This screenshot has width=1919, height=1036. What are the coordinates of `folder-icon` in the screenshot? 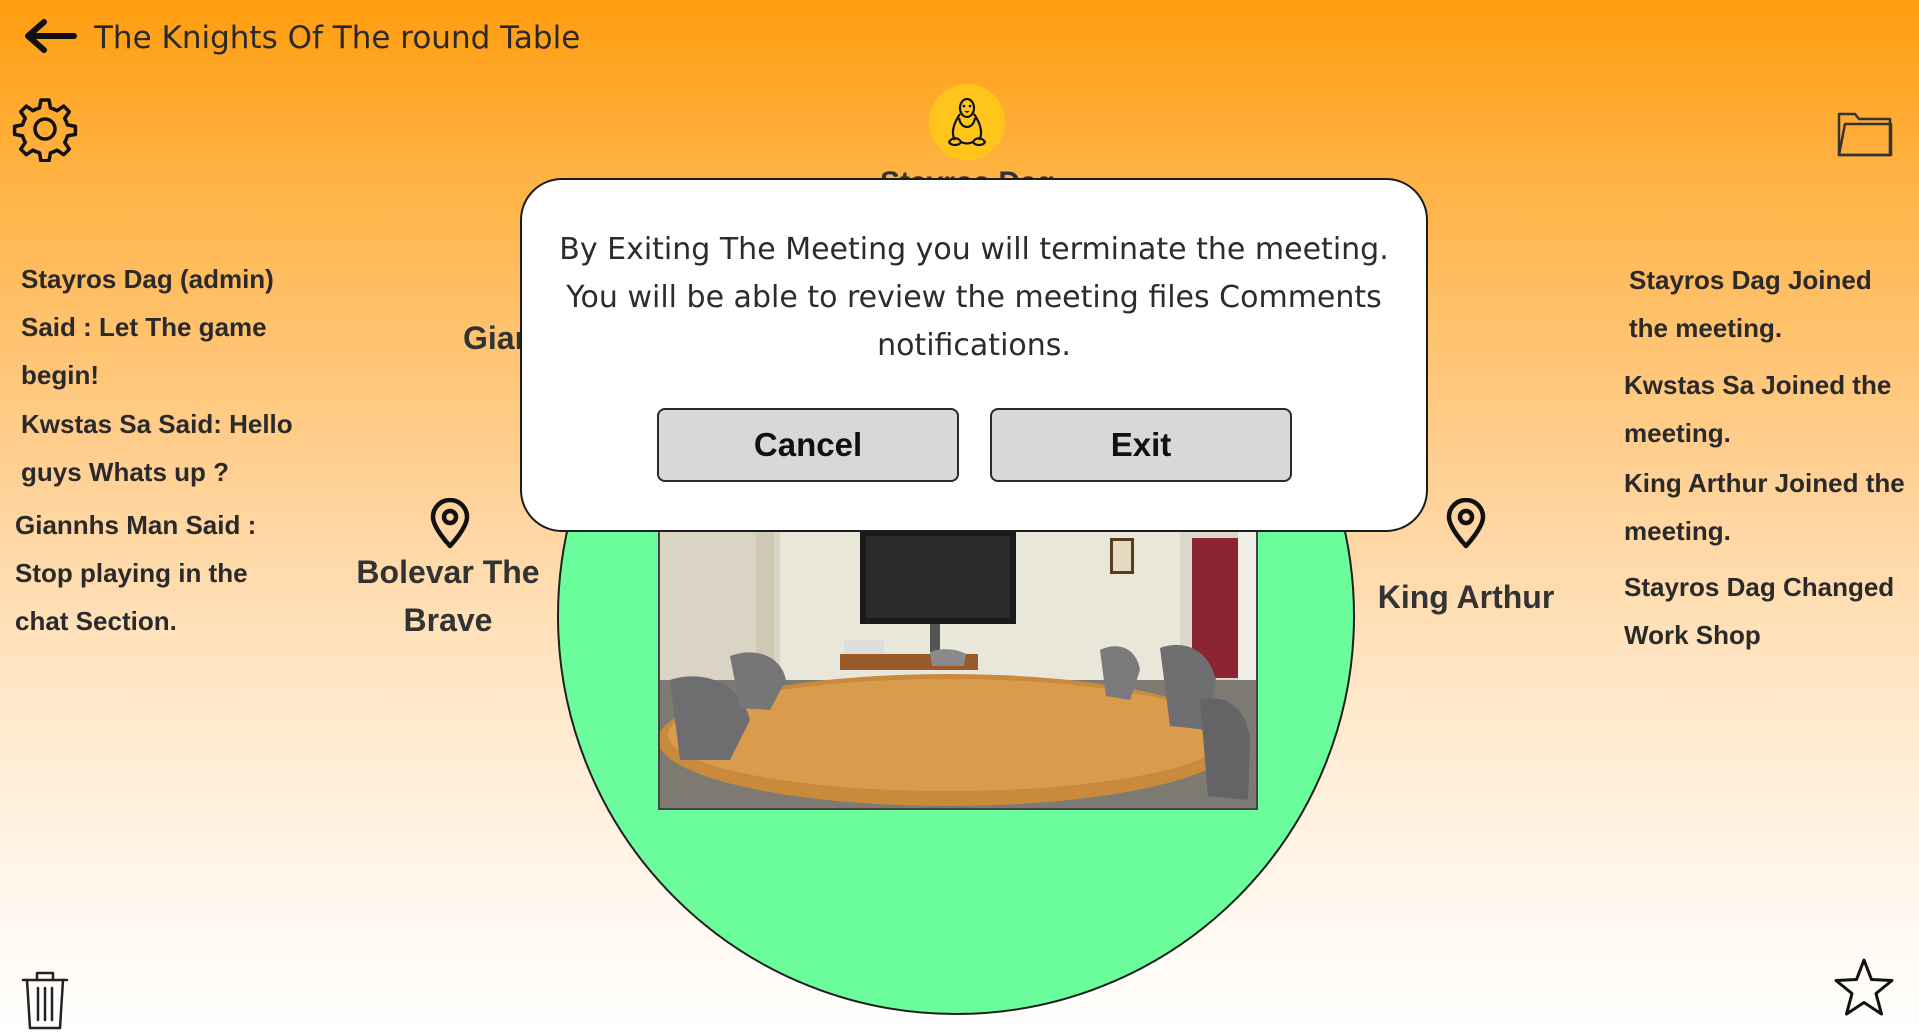 It's located at (1865, 131).